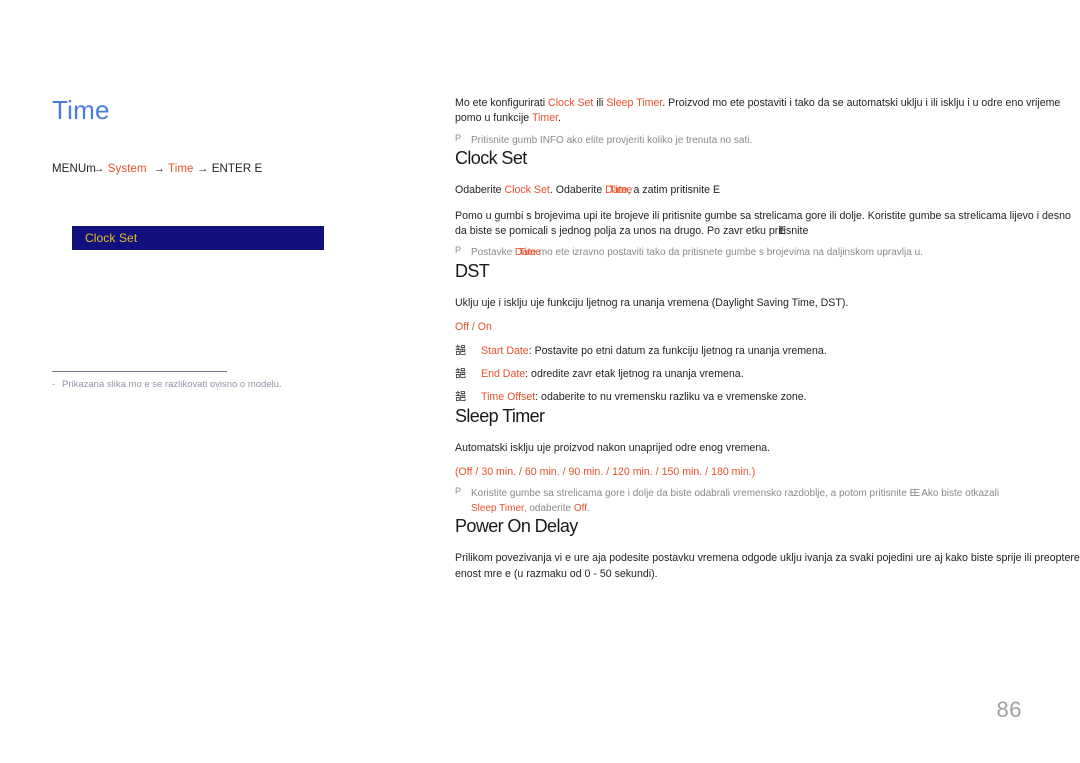  I want to click on menu-glyph-icon: m, so click(90, 168).